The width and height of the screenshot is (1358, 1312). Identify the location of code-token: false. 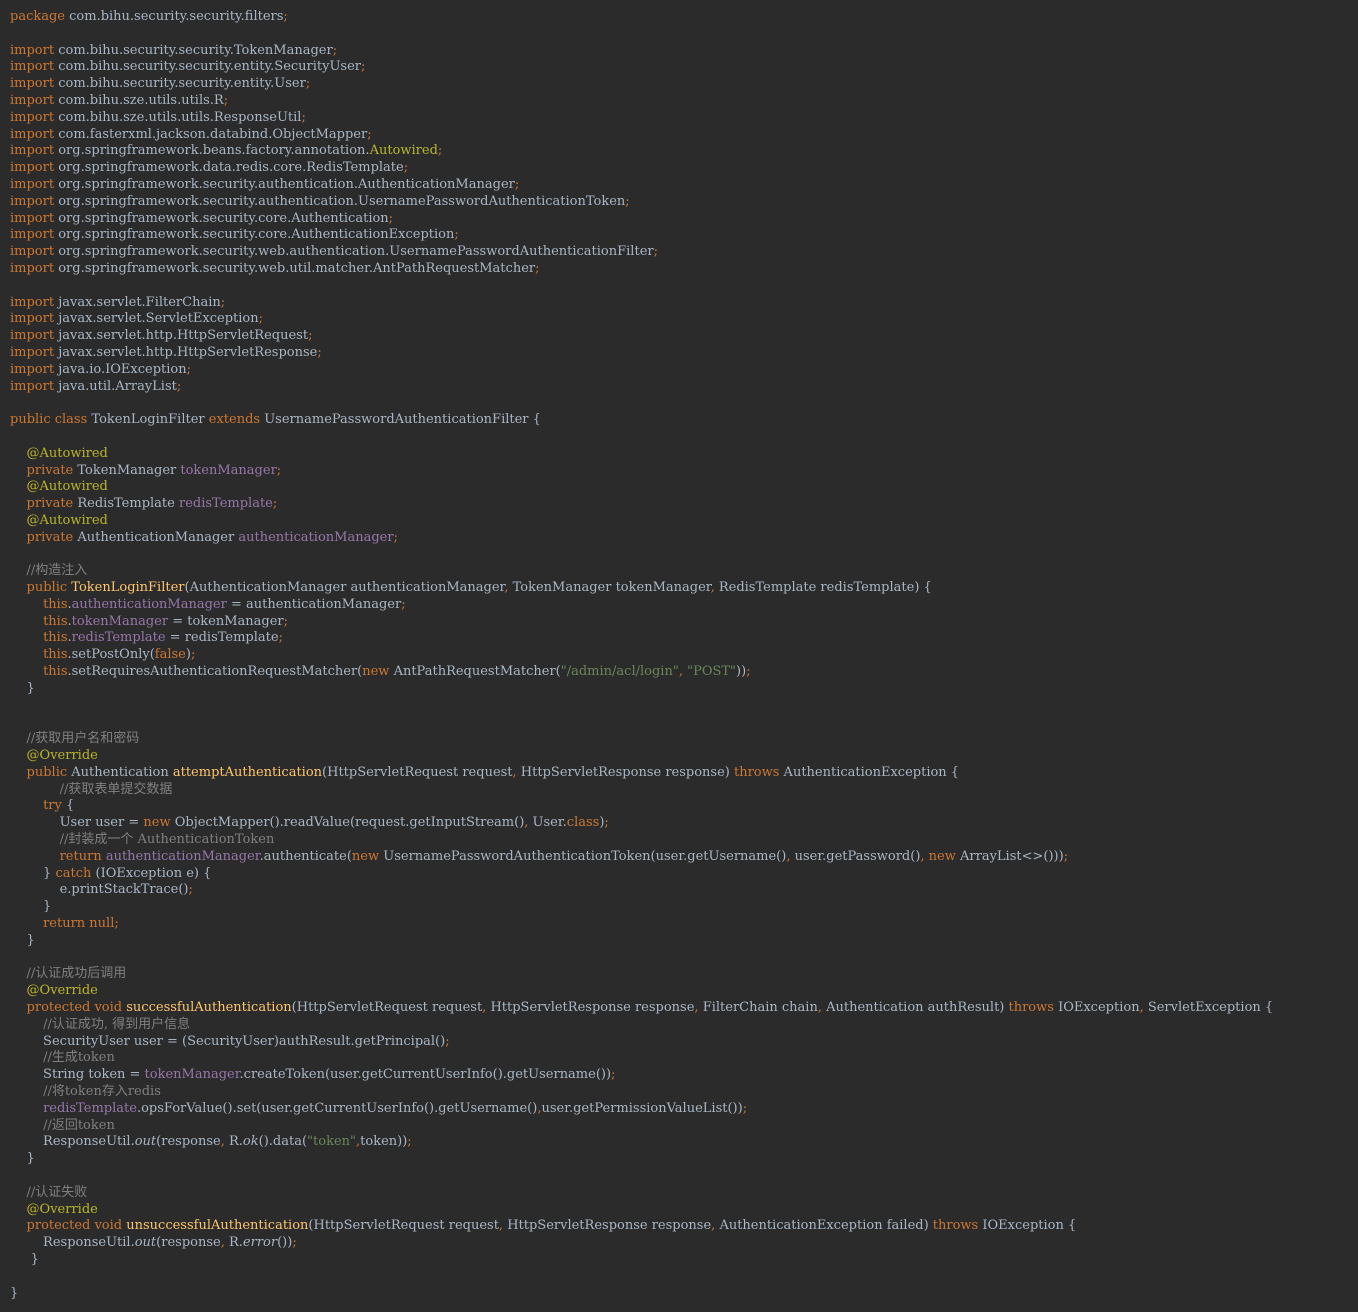
(170, 655).